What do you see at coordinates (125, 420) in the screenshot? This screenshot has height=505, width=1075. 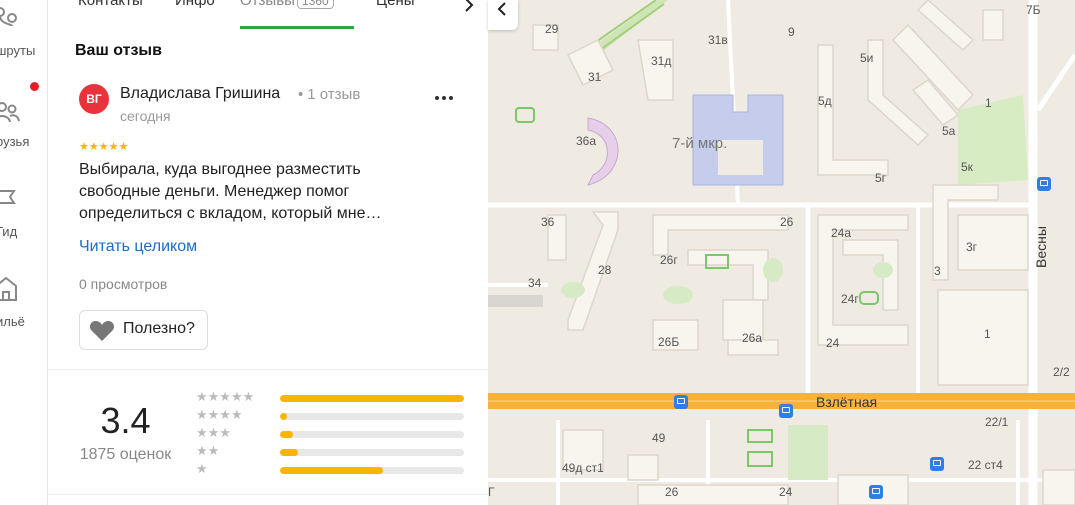 I see `rating-value: 3.4` at bounding box center [125, 420].